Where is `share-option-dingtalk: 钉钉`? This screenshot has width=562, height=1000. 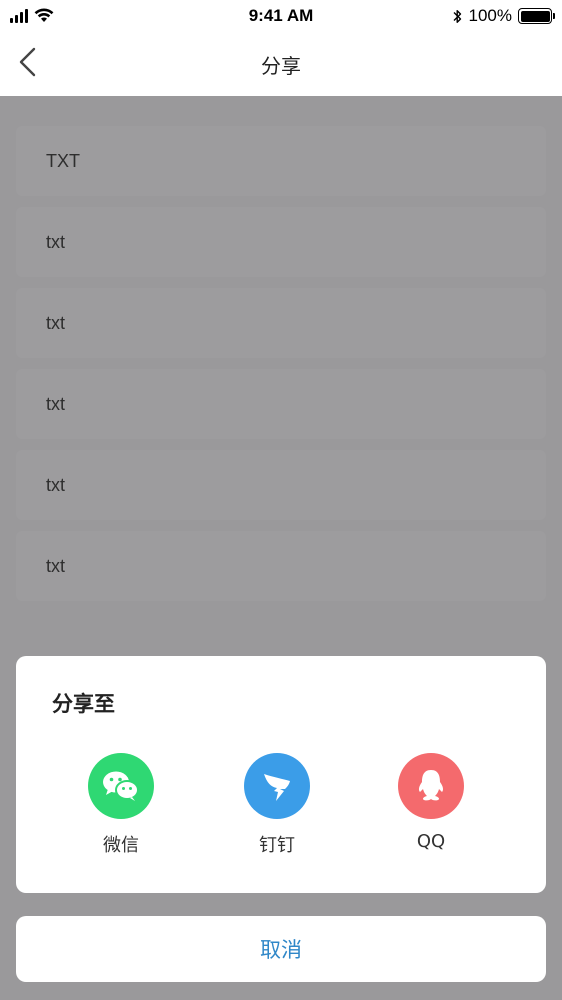 share-option-dingtalk: 钉钉 is located at coordinates (277, 805).